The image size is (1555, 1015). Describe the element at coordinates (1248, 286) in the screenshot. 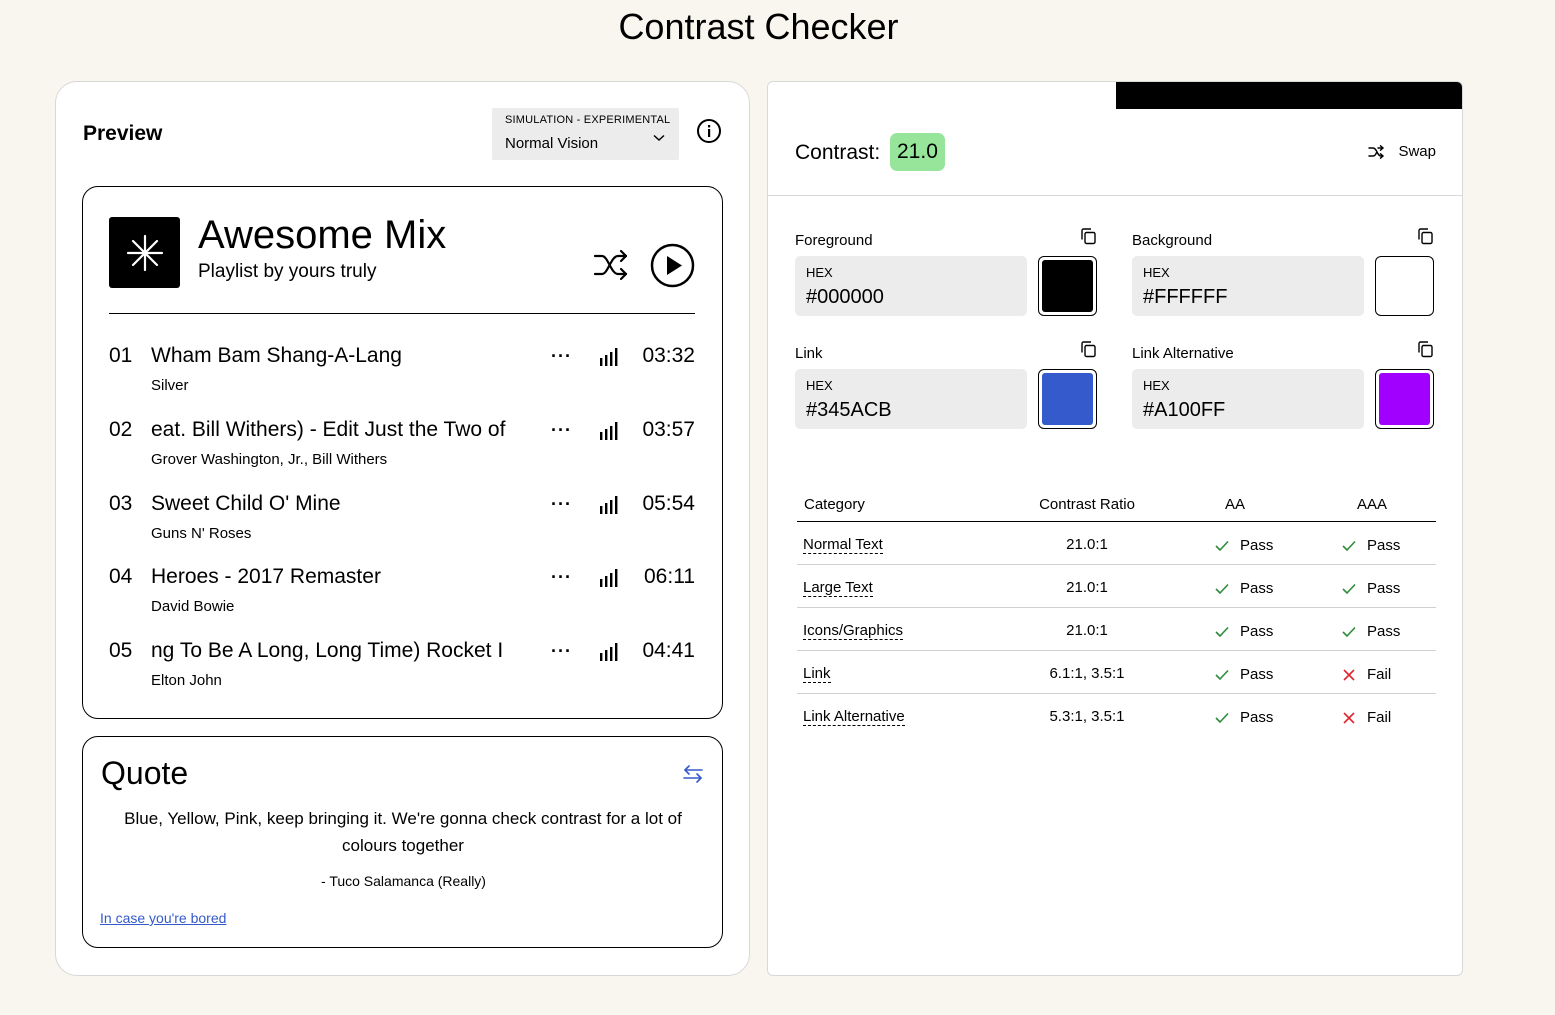

I see `hex-input: HEX #FFFFFF` at that location.